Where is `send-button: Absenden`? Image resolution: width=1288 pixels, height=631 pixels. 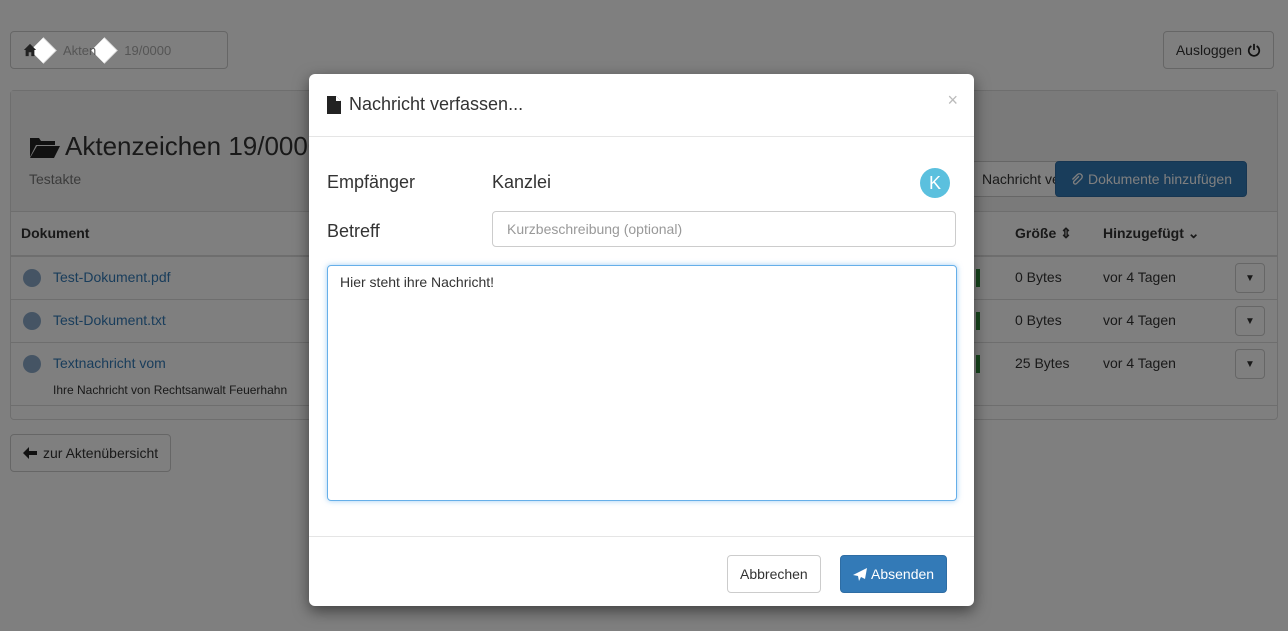
send-button: Absenden is located at coordinates (894, 574).